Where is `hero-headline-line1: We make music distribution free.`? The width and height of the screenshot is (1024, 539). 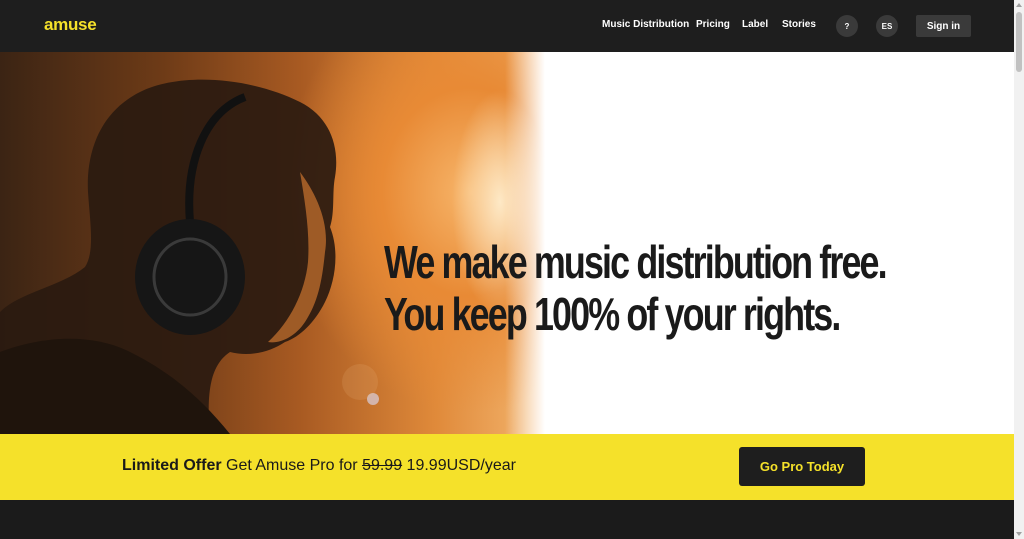 hero-headline-line1: We make music distribution free. is located at coordinates (636, 262).